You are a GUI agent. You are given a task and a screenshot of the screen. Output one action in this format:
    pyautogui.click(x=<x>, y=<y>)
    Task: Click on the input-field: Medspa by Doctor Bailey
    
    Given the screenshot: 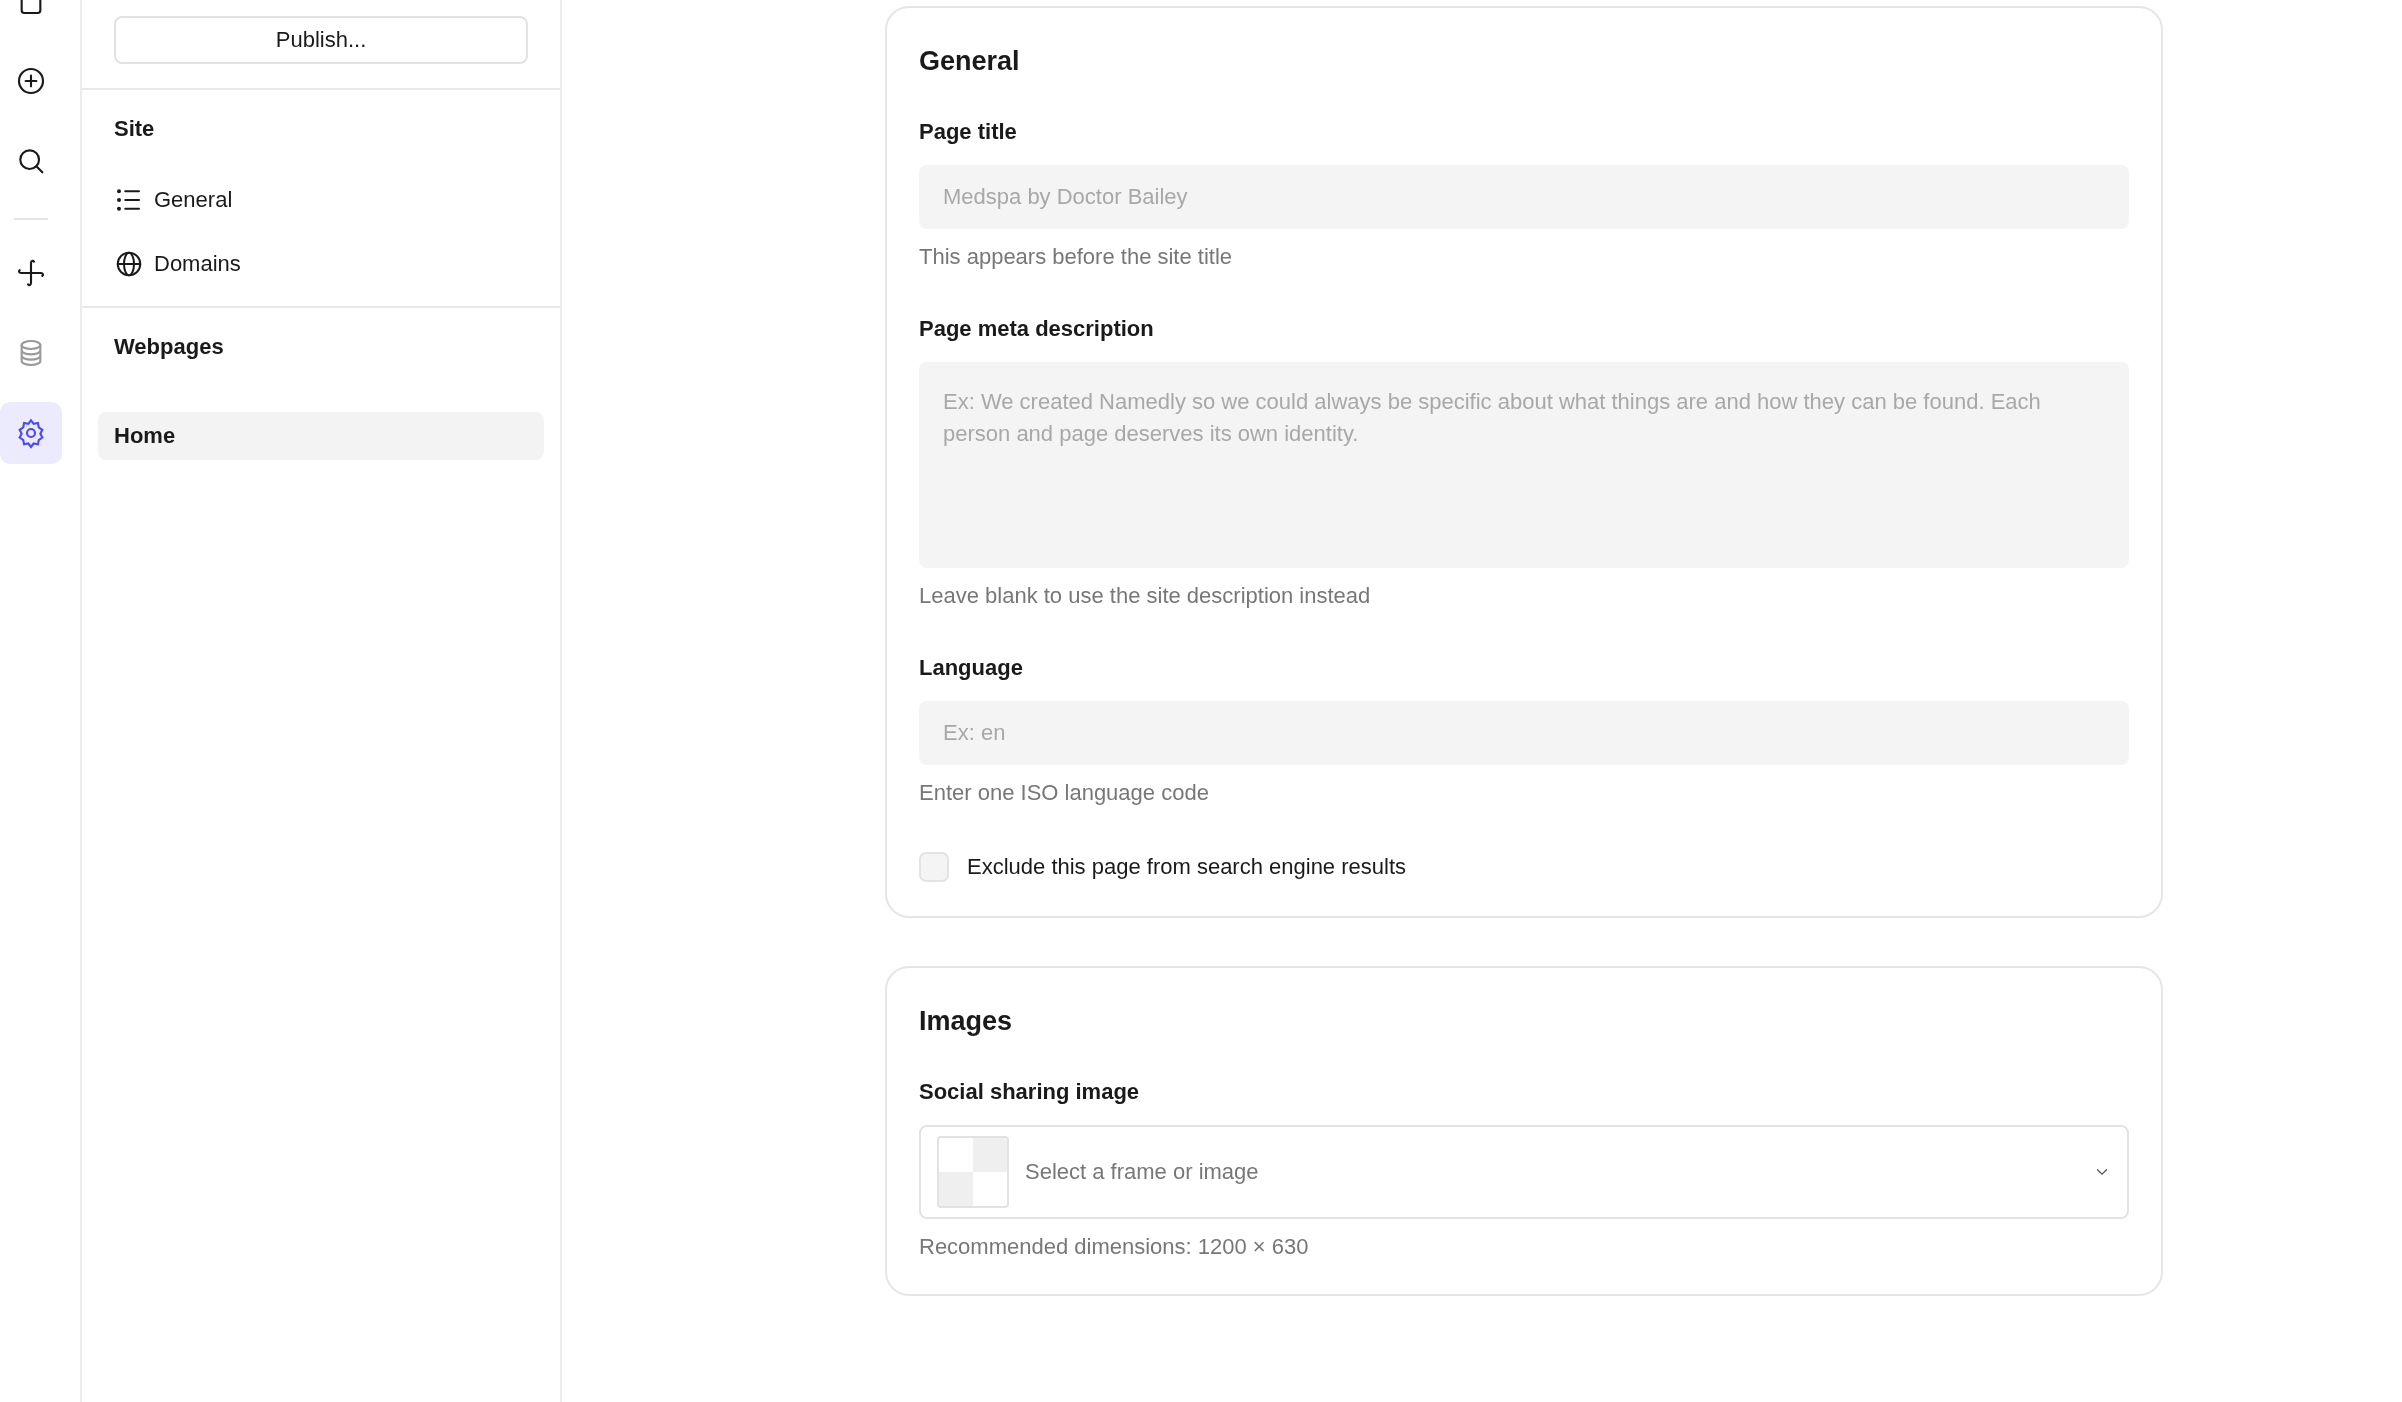 What is the action you would take?
    pyautogui.click(x=1524, y=197)
    